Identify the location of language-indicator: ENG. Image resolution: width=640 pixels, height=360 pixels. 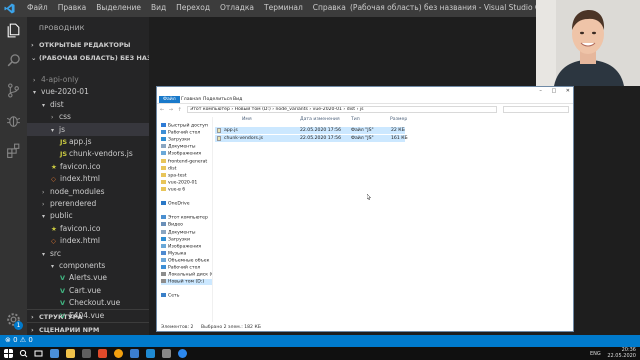
(595, 354).